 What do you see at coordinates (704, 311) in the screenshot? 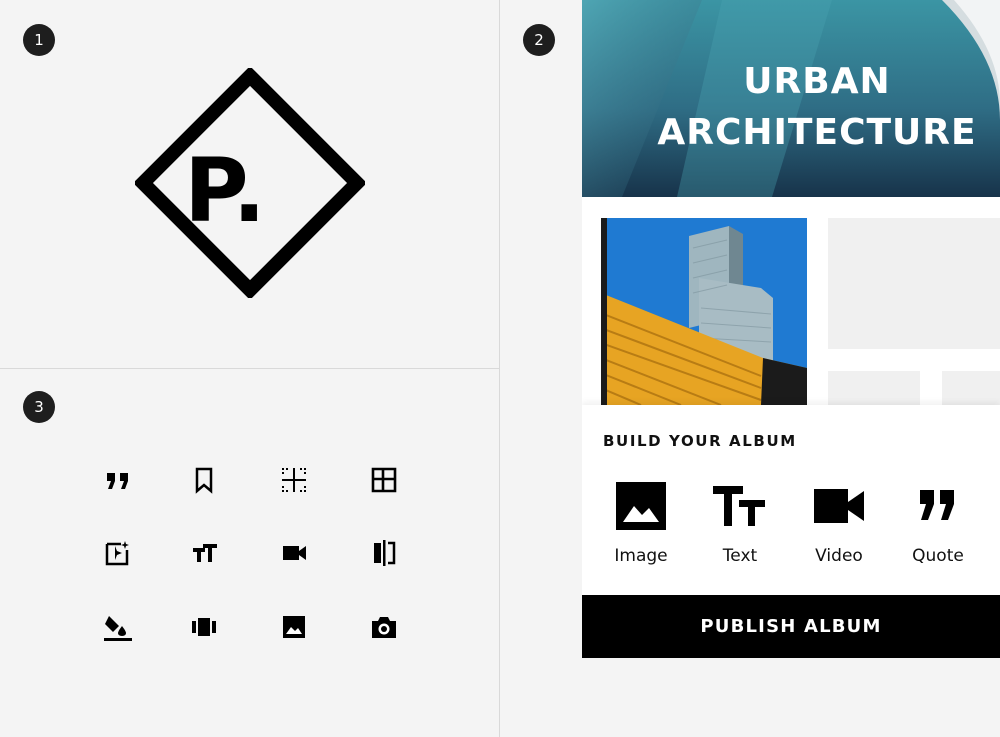
I see `architecture-photo` at bounding box center [704, 311].